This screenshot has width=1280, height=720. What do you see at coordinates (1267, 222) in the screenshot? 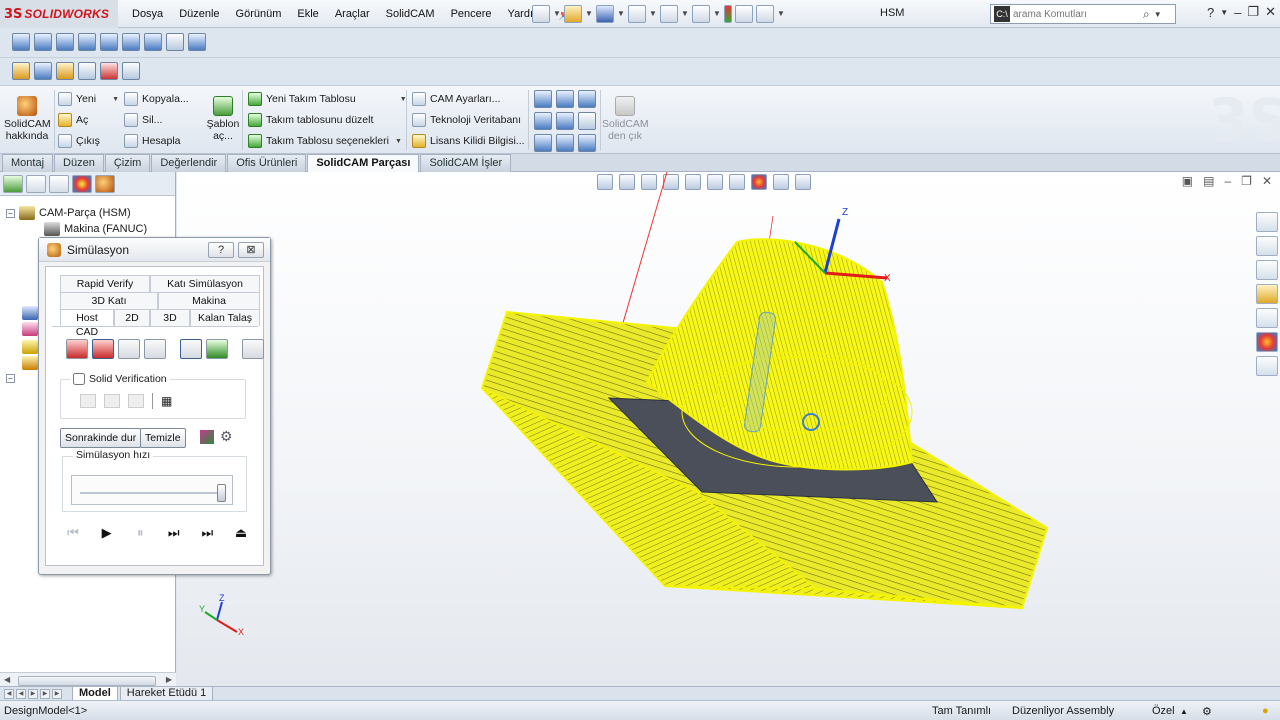
I see `resources-icon` at bounding box center [1267, 222].